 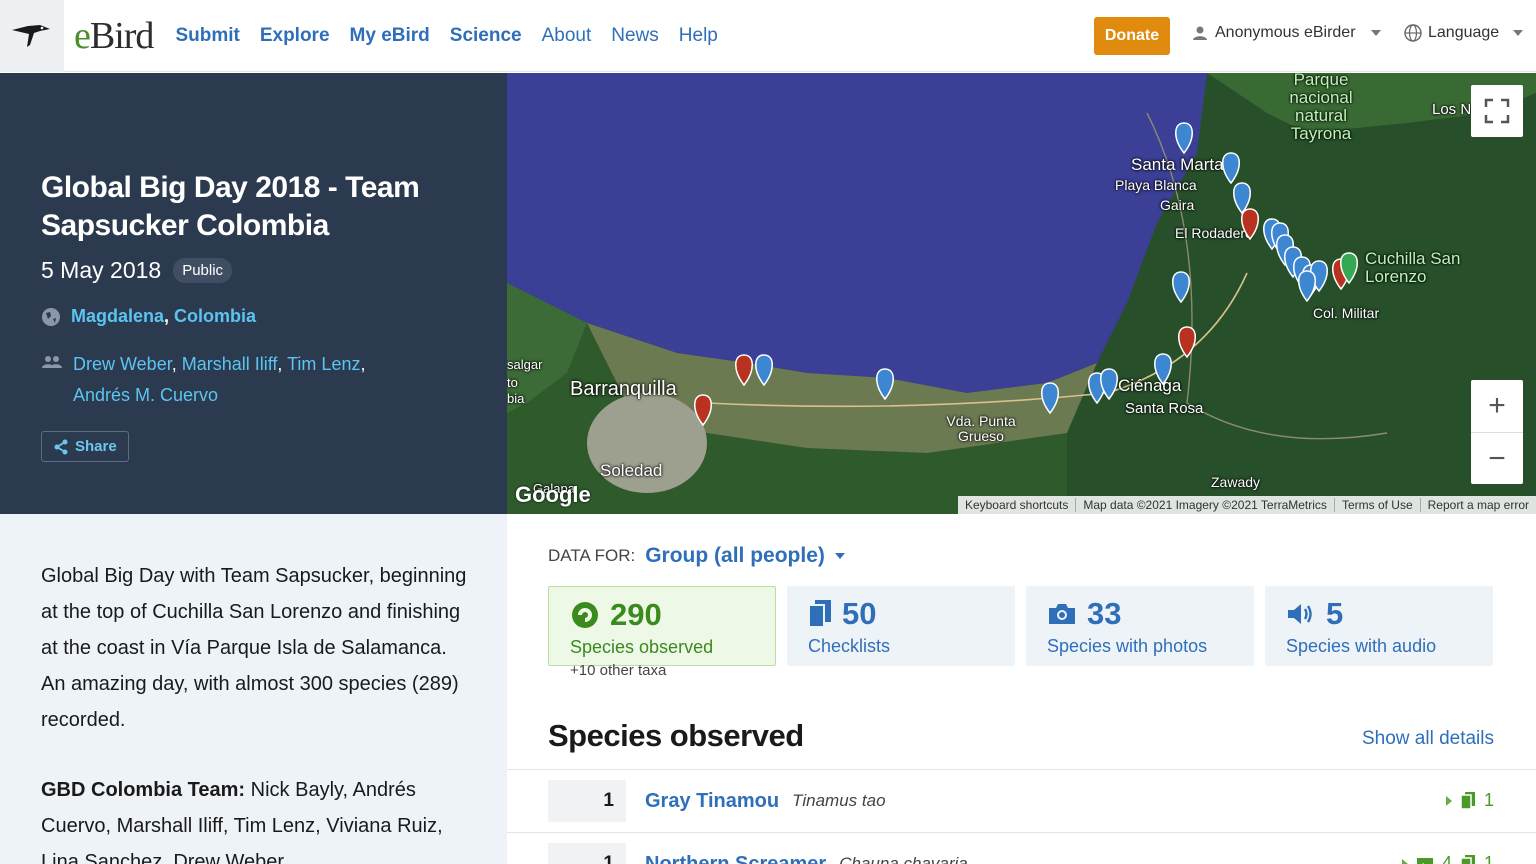 I want to click on photo-icon, so click(x=1424, y=860).